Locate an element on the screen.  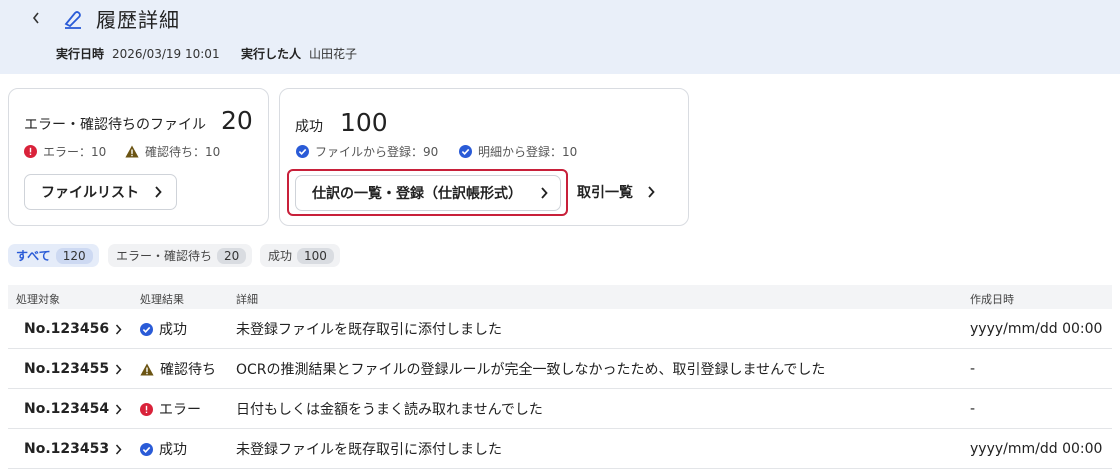
row-target-link: No.123456 is located at coordinates (73, 329).